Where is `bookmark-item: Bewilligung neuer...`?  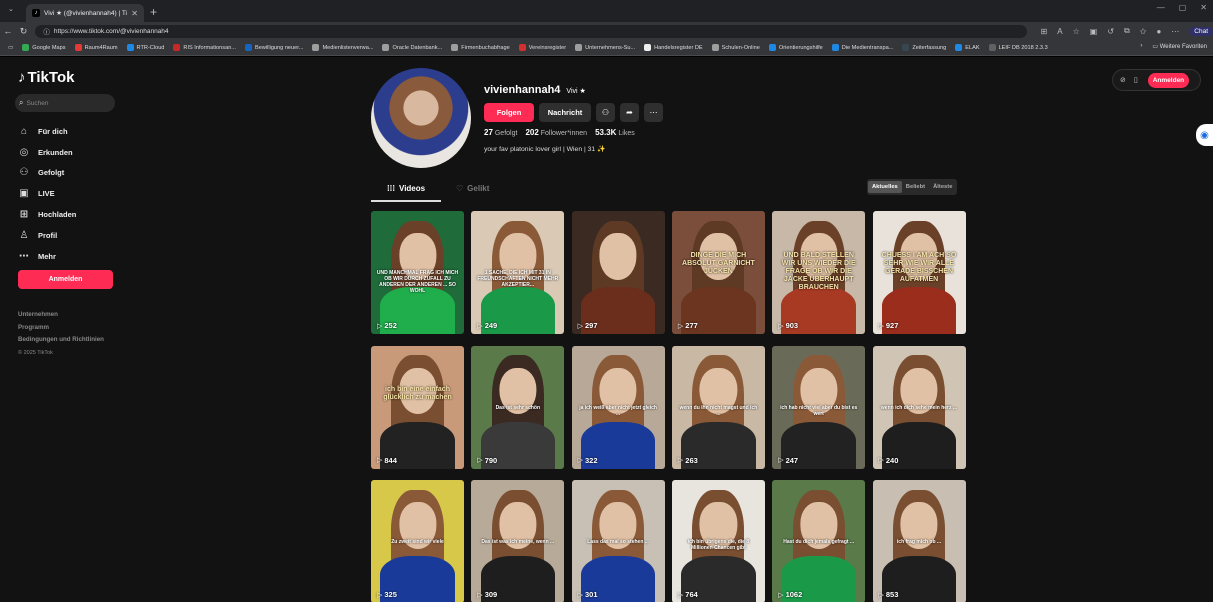
bookmark-item: Bewilligung neuer... is located at coordinates (273, 47).